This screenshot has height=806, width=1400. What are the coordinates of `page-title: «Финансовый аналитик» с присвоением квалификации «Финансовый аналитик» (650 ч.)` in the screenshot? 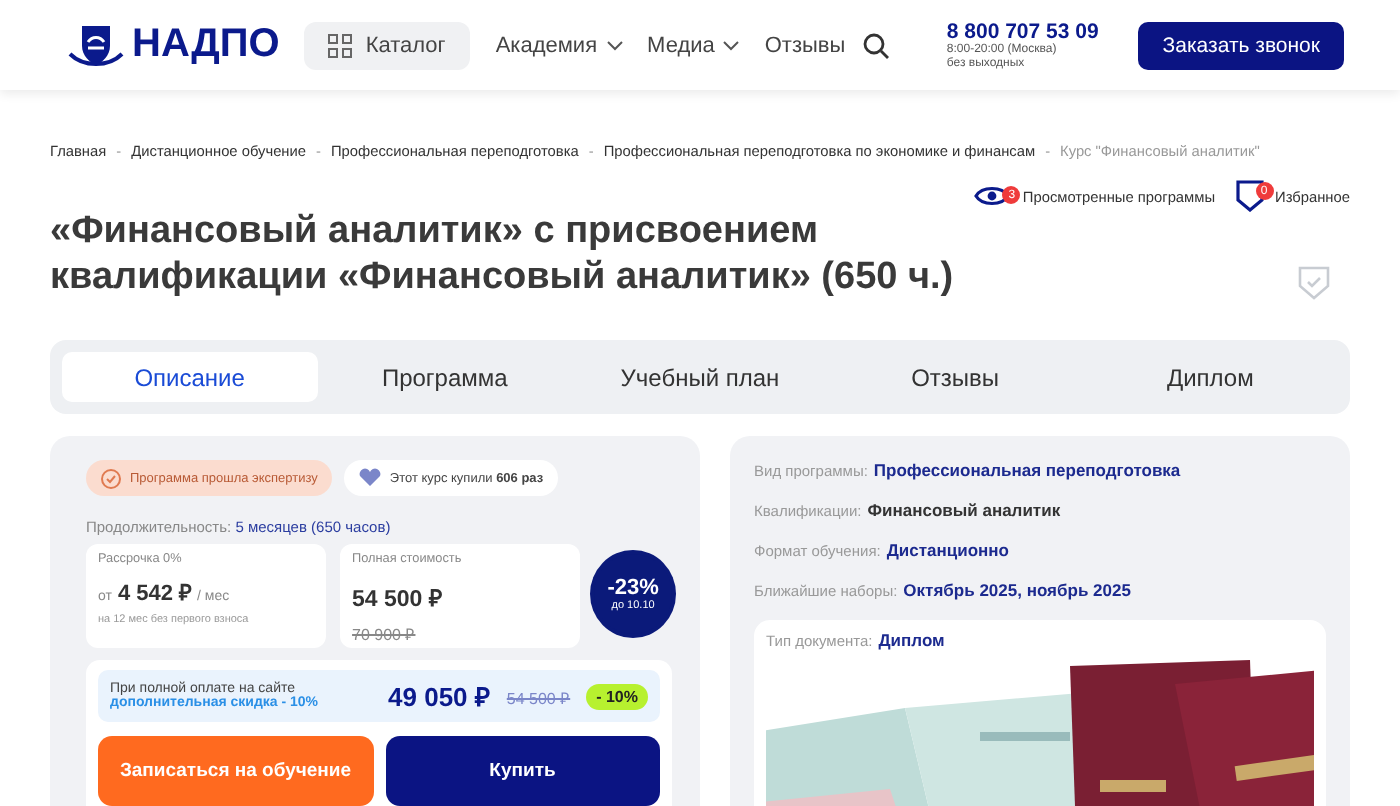 It's located at (503, 254).